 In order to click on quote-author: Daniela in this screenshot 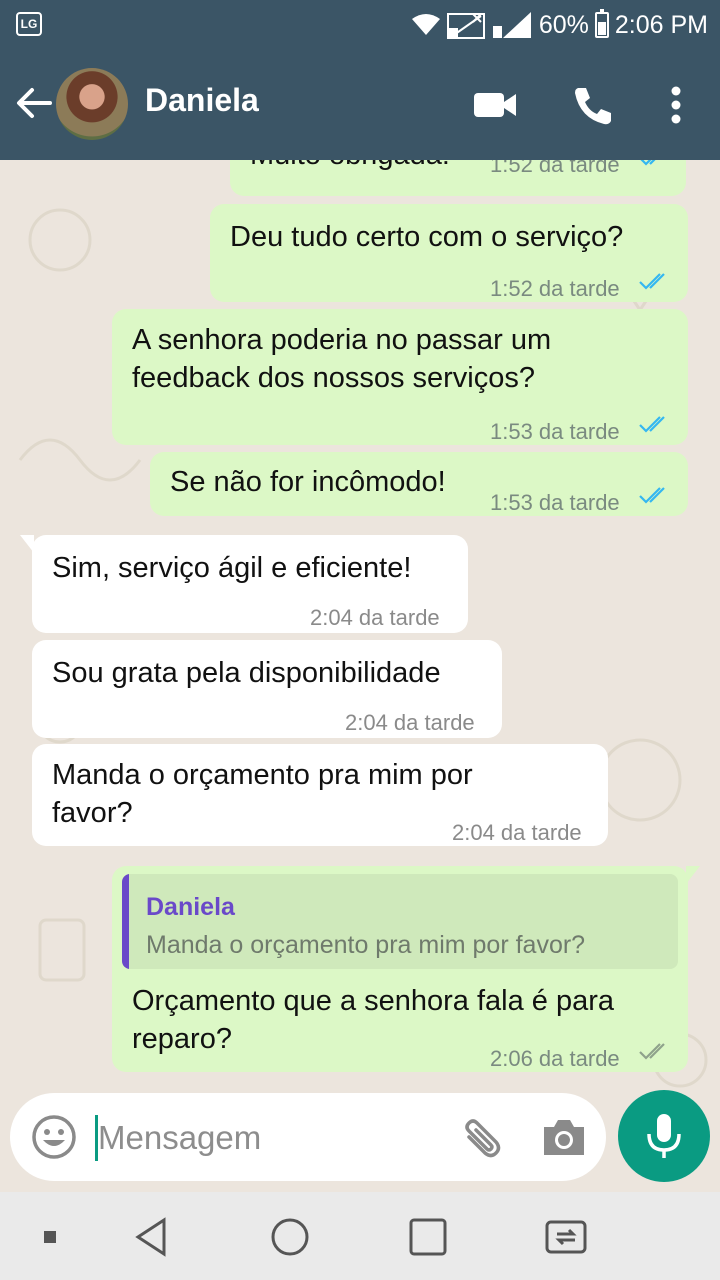, I will do `click(190, 907)`.